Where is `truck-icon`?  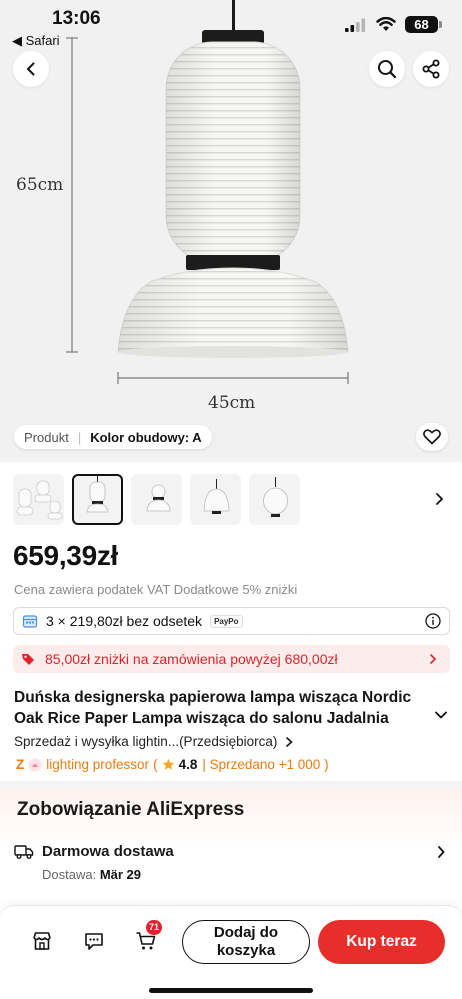
truck-icon is located at coordinates (24, 852).